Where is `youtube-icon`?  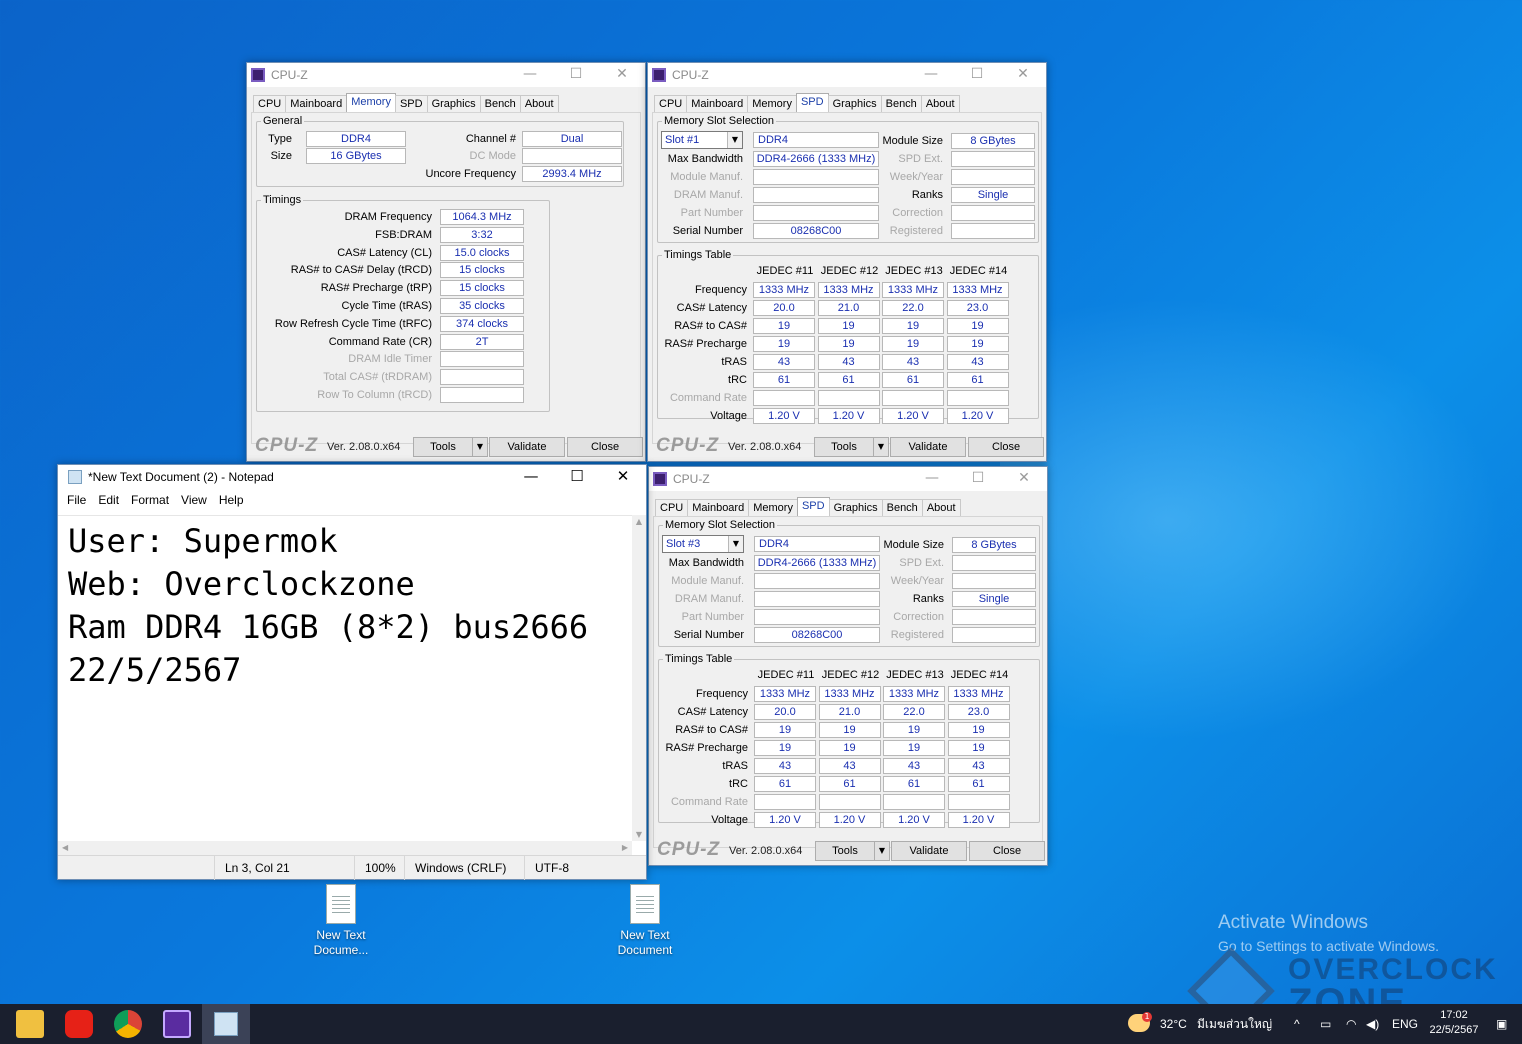
youtube-icon is located at coordinates (79, 1024).